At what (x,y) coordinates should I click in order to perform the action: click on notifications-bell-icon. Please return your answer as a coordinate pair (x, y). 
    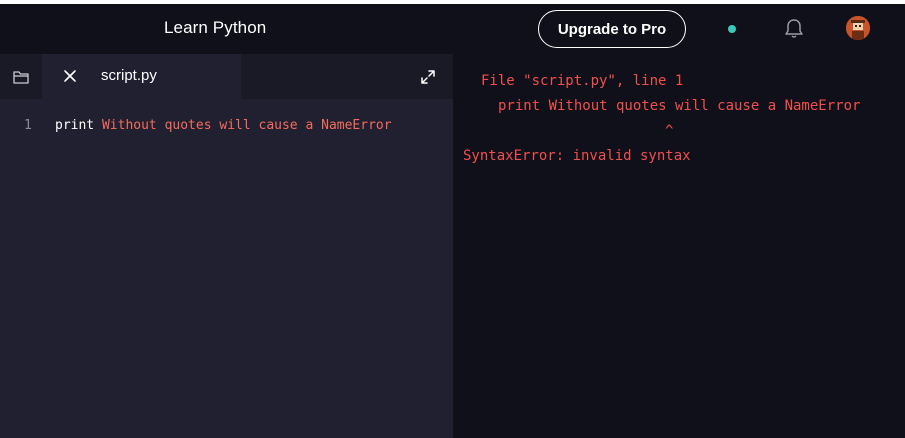
    Looking at the image, I should click on (794, 29).